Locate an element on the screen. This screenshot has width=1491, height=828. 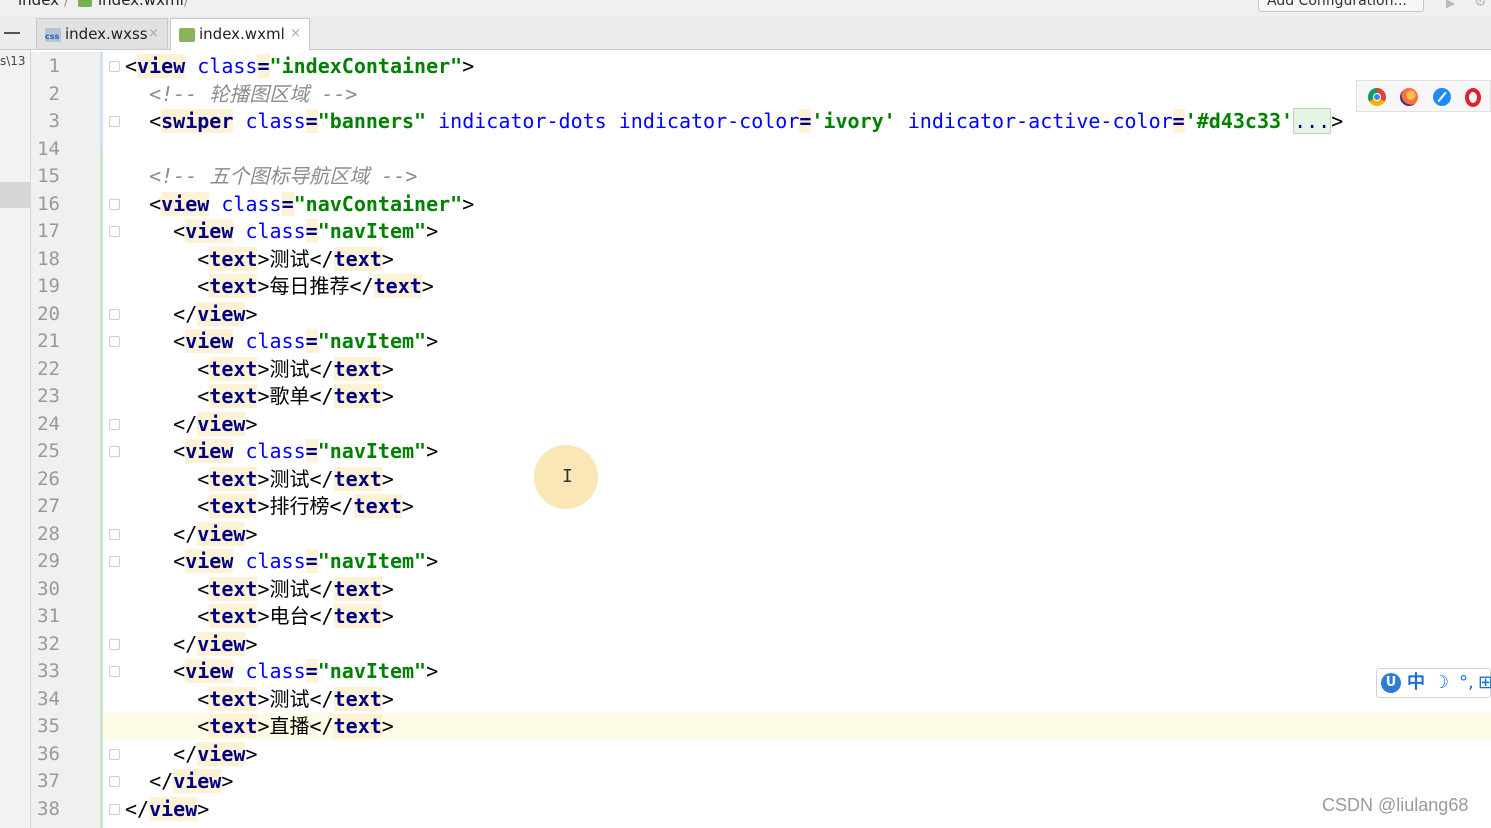
tab-index-wxss: index.wxss × is located at coordinates (102, 33).